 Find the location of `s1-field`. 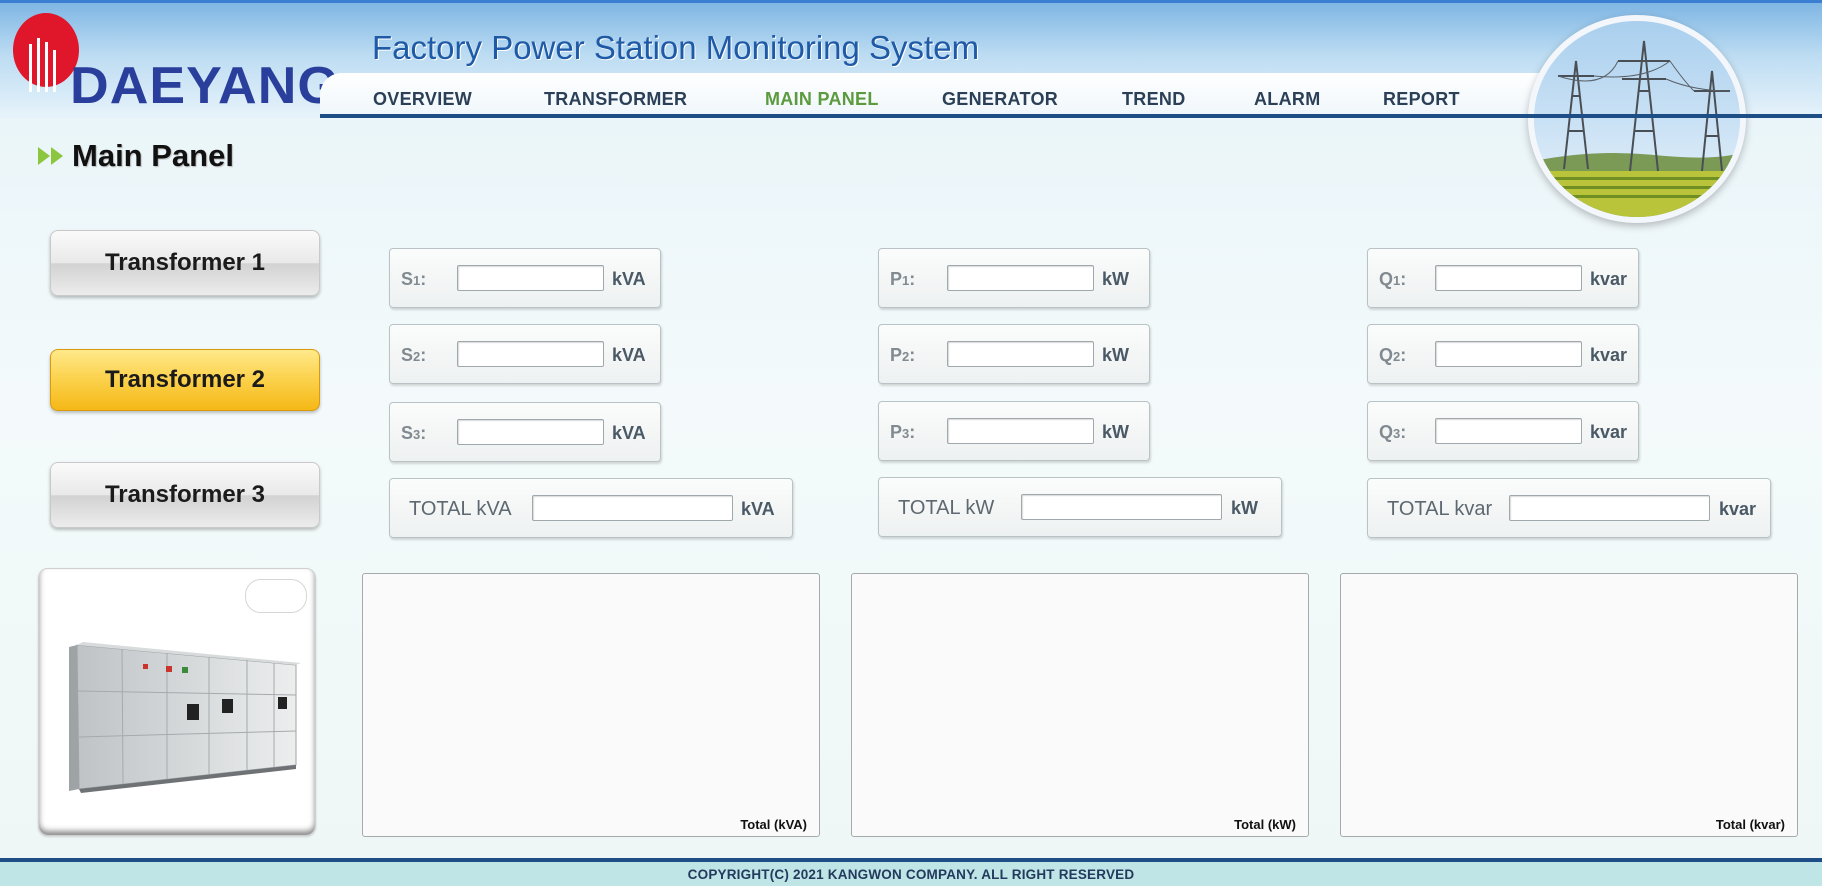

s1-field is located at coordinates (530, 278).